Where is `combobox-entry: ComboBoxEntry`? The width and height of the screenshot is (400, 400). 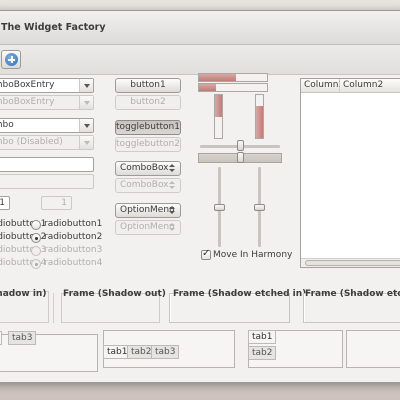
combobox-entry: ComboBoxEntry is located at coordinates (47, 85).